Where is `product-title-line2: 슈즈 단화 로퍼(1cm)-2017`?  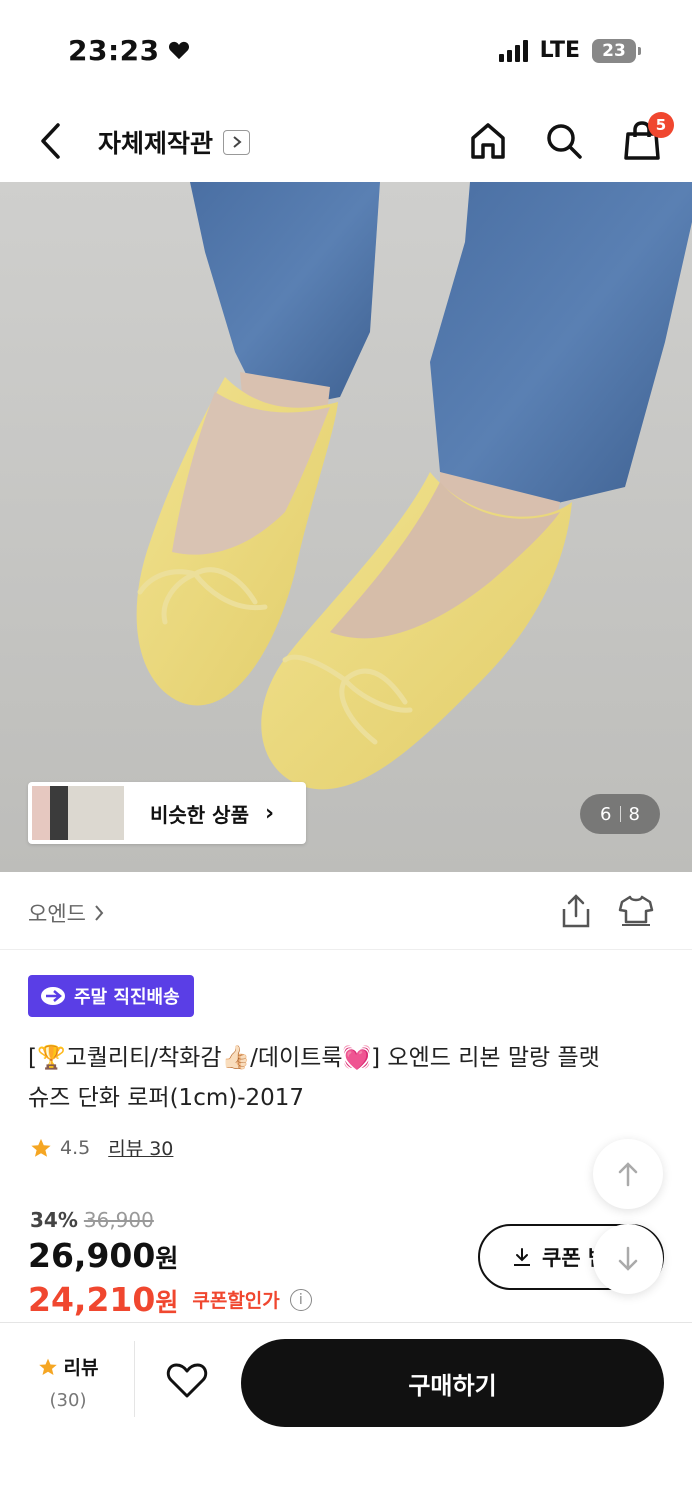 product-title-line2: 슈즈 단화 로퍼(1cm)-2017 is located at coordinates (166, 1098).